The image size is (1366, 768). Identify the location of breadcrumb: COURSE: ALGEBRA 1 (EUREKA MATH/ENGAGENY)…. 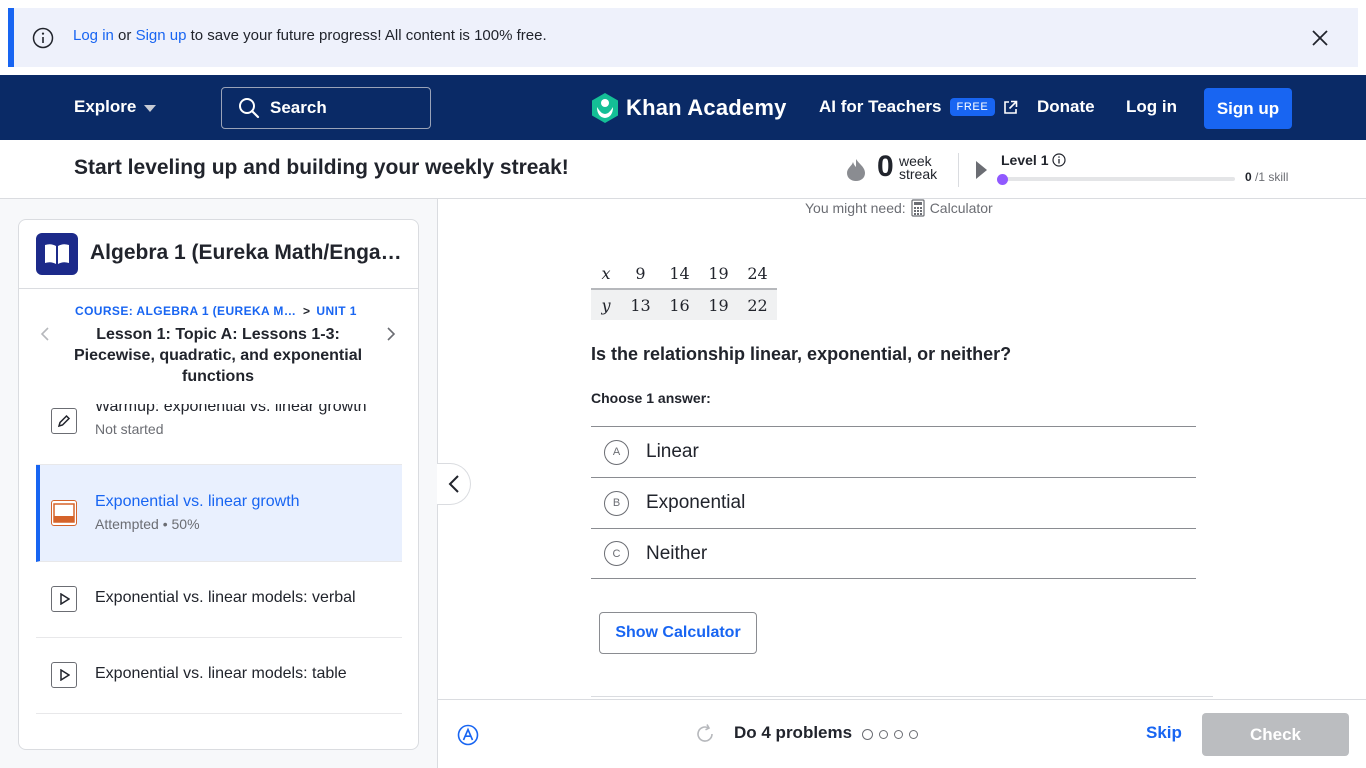
(216, 311).